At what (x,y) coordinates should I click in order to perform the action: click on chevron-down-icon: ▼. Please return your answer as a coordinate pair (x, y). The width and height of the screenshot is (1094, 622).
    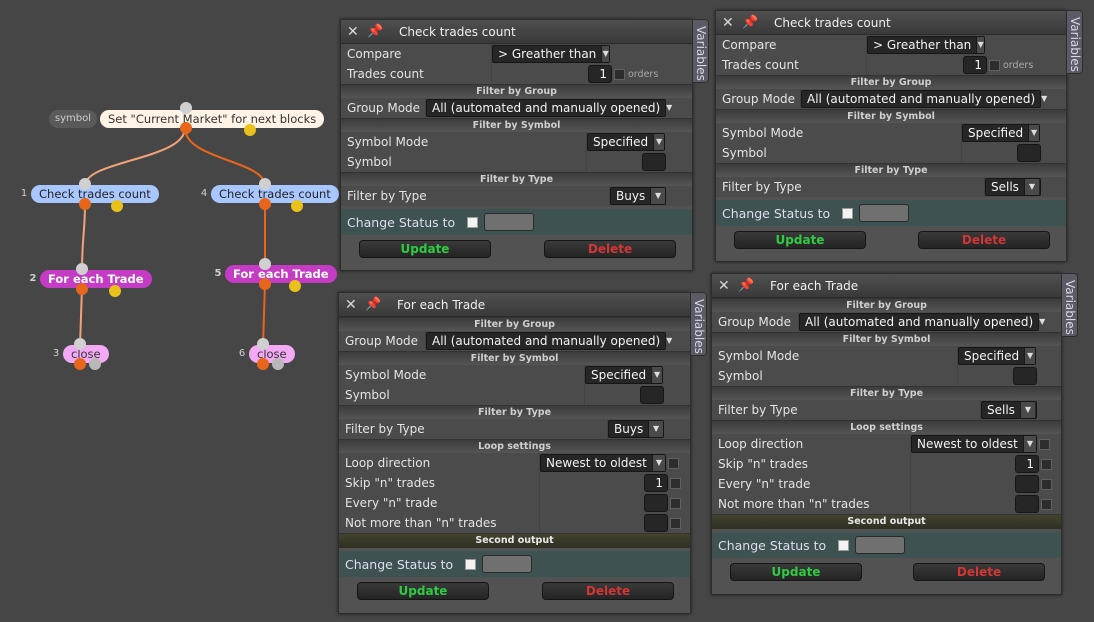
    Looking at the image, I should click on (657, 196).